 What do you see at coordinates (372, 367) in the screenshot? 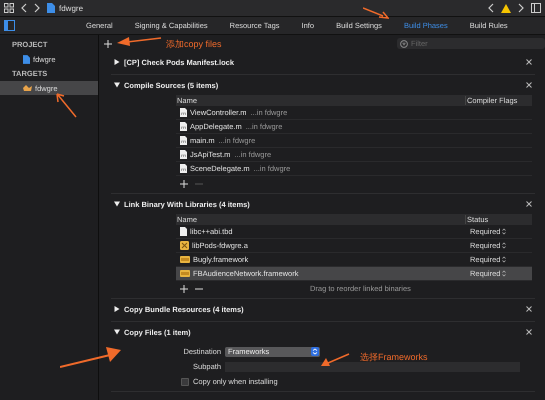
I see `subpath-field` at bounding box center [372, 367].